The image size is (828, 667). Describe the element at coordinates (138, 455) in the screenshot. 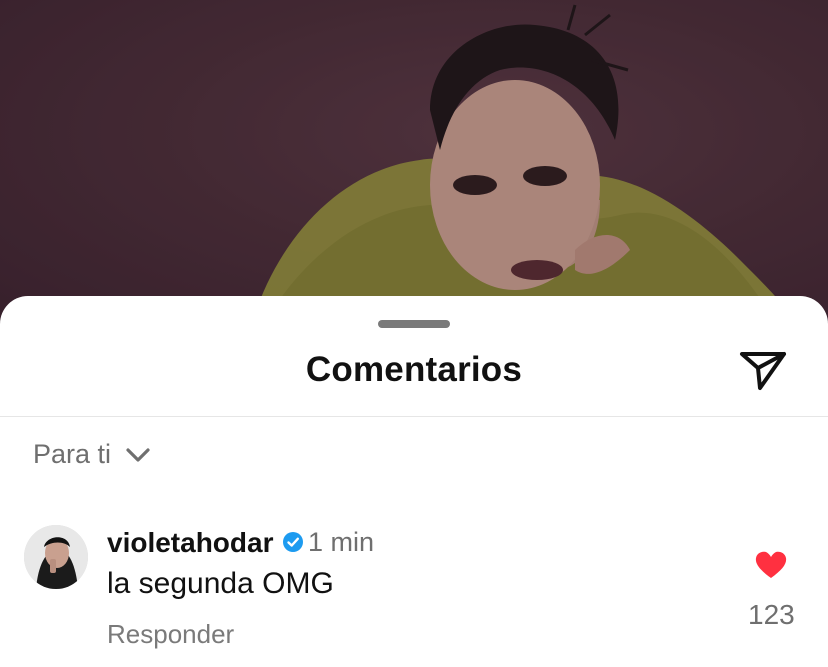

I see `chevron-down-icon` at that location.